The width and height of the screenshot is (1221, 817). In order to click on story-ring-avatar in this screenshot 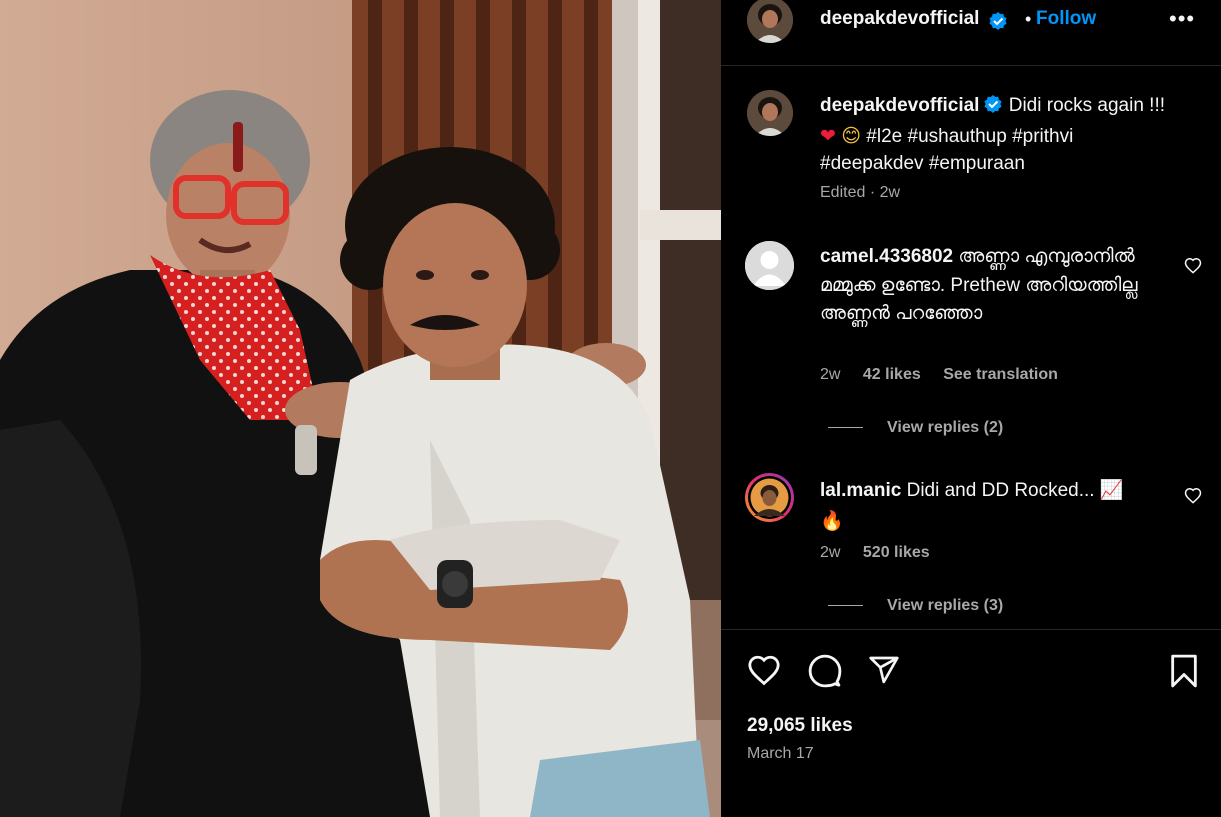, I will do `click(769, 497)`.